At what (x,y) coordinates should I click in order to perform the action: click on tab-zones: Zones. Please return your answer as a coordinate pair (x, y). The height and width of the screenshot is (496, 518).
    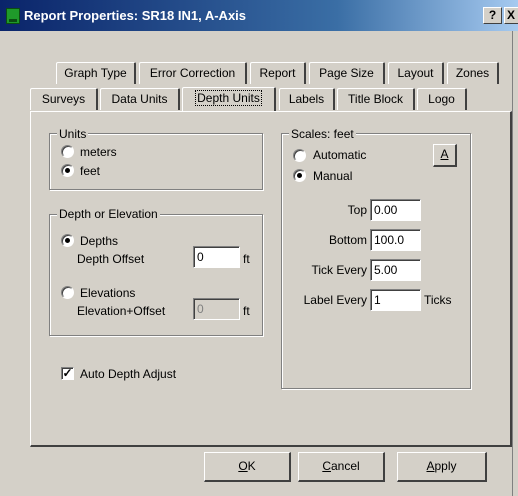
    Looking at the image, I should click on (473, 73).